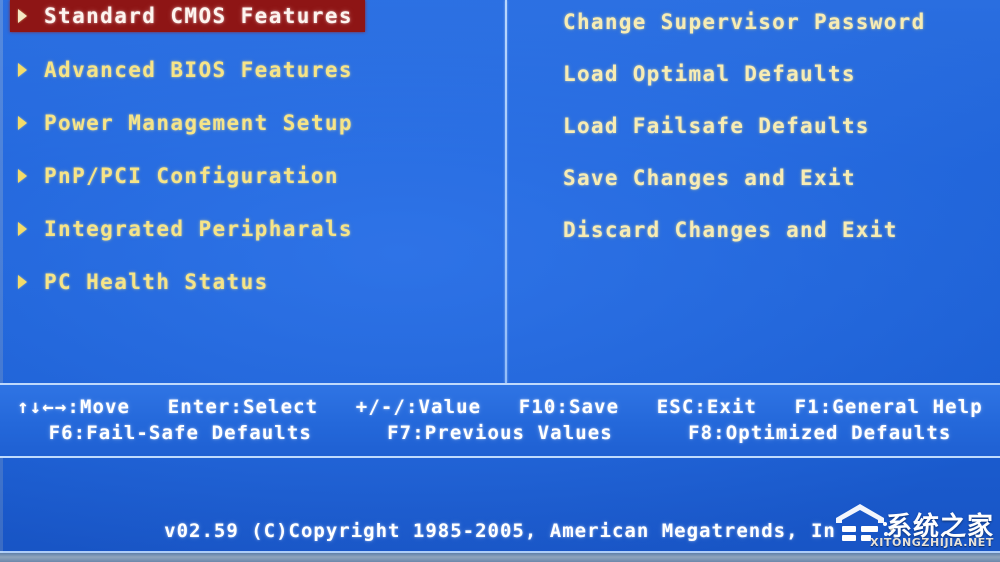  I want to click on menu-item-label: Change Supervisor Password, so click(744, 22).